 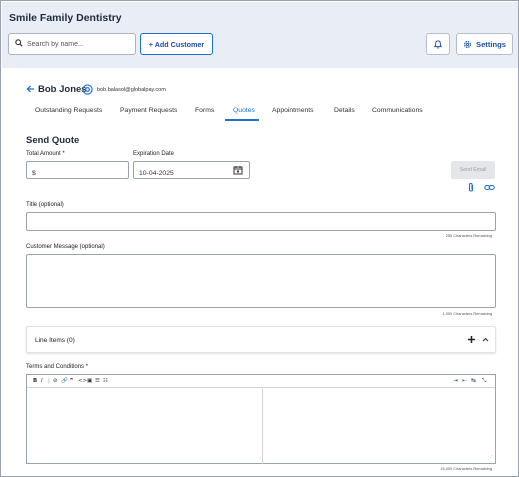 What do you see at coordinates (30, 89) in the screenshot?
I see `arrow-left-icon` at bounding box center [30, 89].